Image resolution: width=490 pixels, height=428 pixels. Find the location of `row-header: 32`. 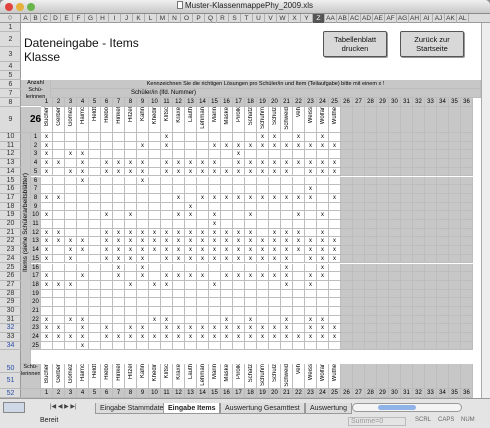

row-header: 32 is located at coordinates (10, 329).